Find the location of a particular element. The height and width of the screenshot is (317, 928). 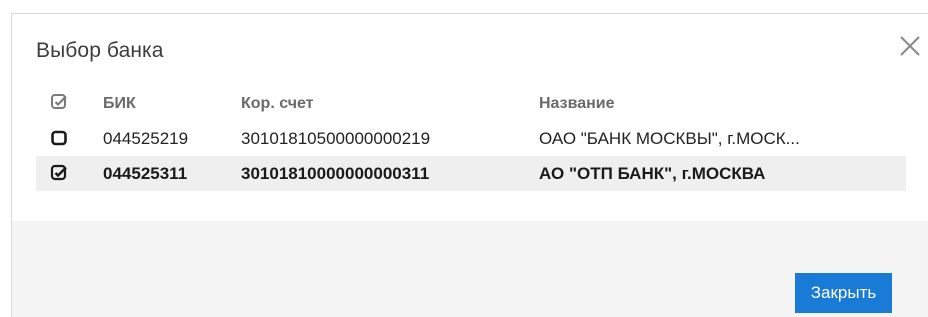

checkbox-unchecked-icon is located at coordinates (59, 138).